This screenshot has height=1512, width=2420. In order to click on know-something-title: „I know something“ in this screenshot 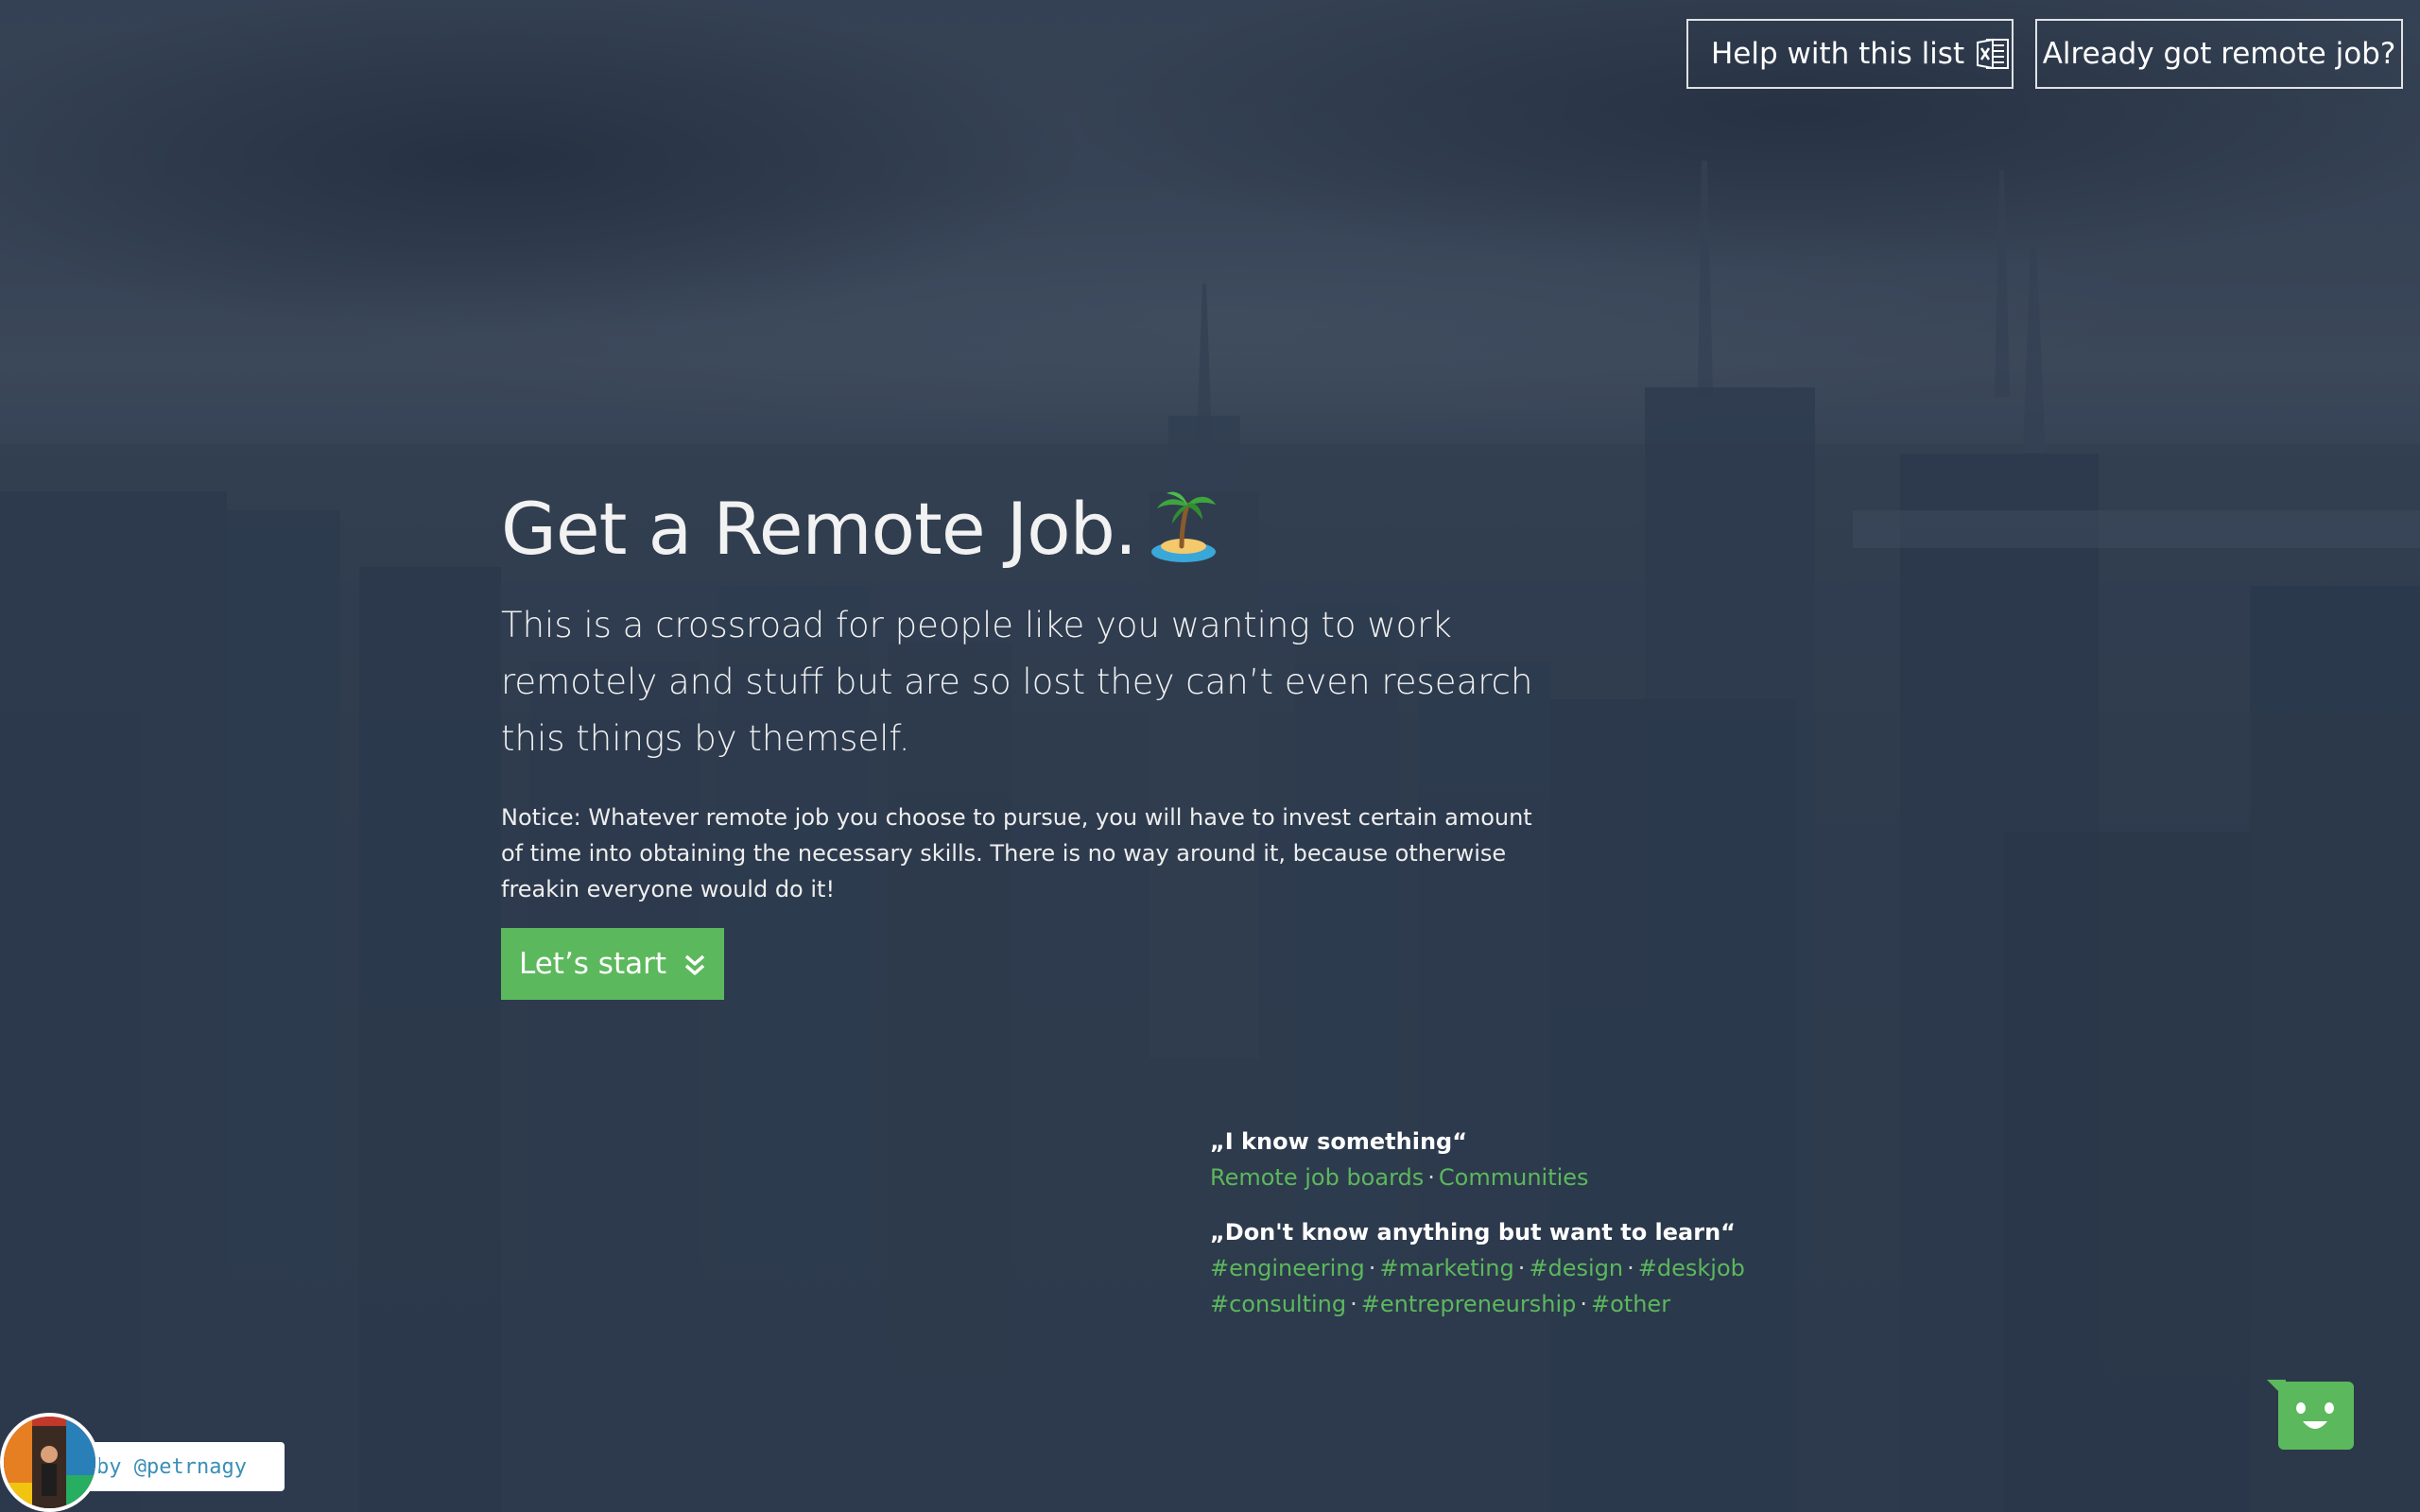, I will do `click(1339, 1141)`.